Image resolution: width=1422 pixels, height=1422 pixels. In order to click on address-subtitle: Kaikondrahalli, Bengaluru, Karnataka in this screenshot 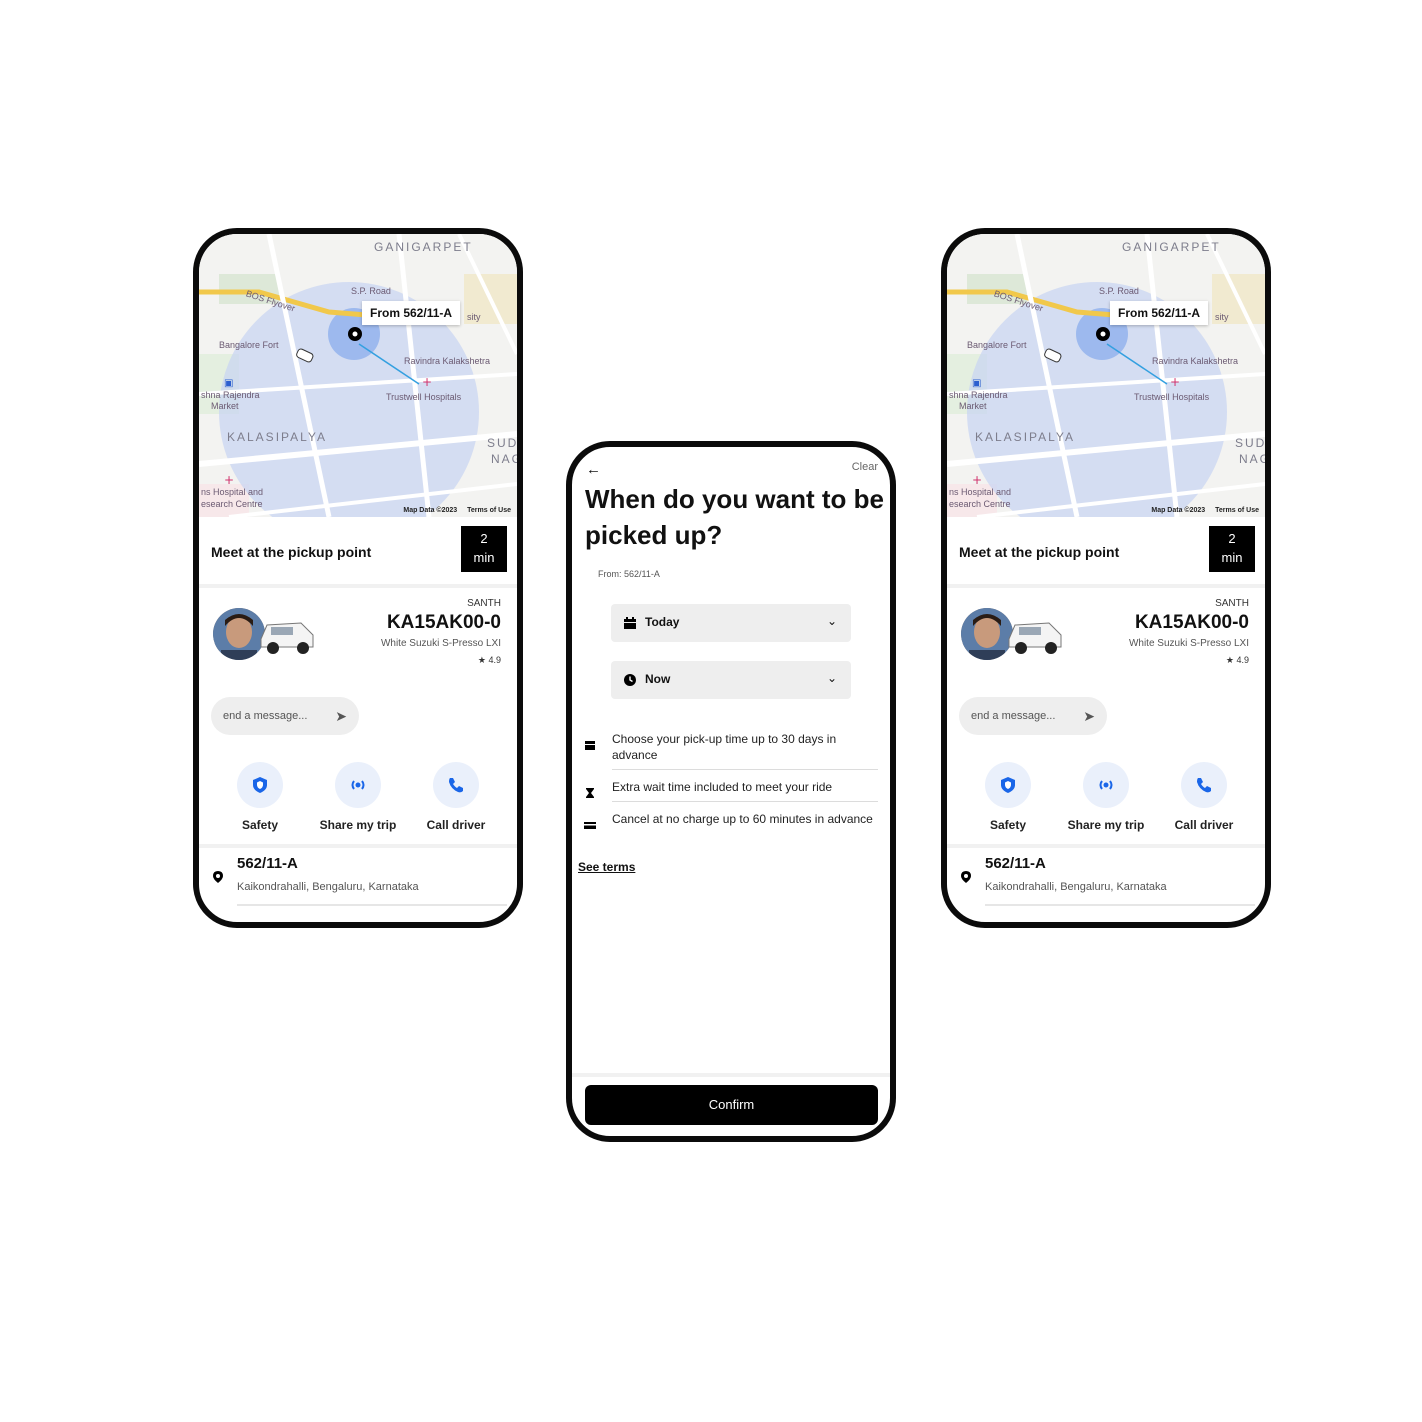, I will do `click(1076, 887)`.